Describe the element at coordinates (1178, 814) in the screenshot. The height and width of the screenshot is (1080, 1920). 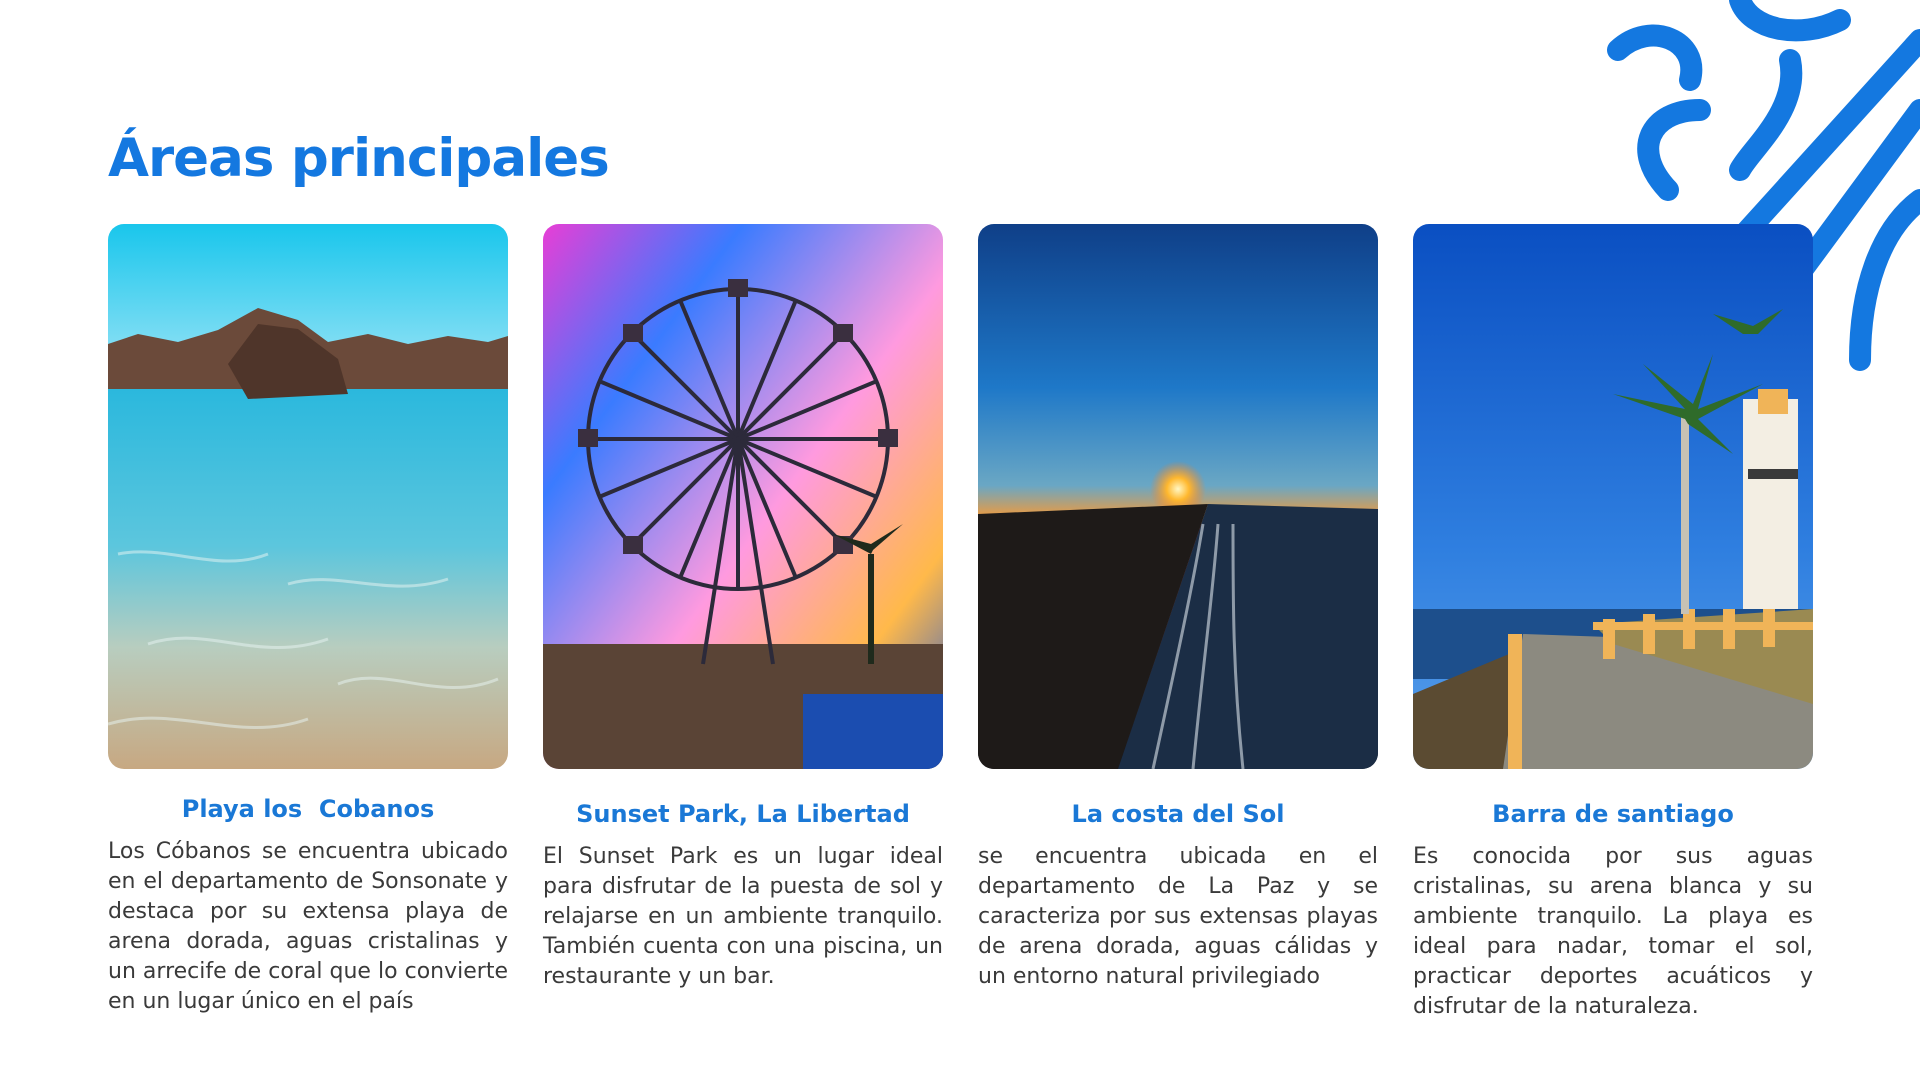
I see `card-title: La costa del Sol` at that location.